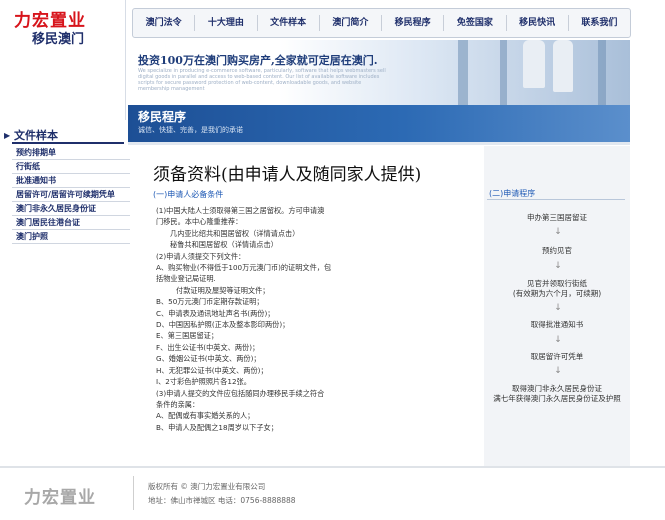 This screenshot has width=665, height=520. I want to click on sidebar-item-macau-passport: 澳门护照, so click(71, 237).